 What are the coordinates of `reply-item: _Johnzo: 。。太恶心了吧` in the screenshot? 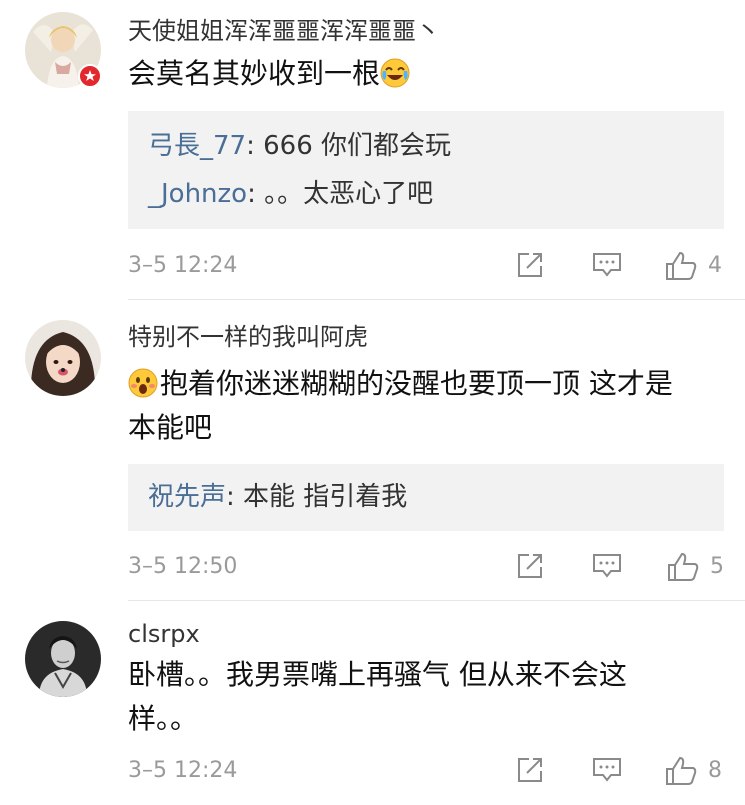 It's located at (436, 194).